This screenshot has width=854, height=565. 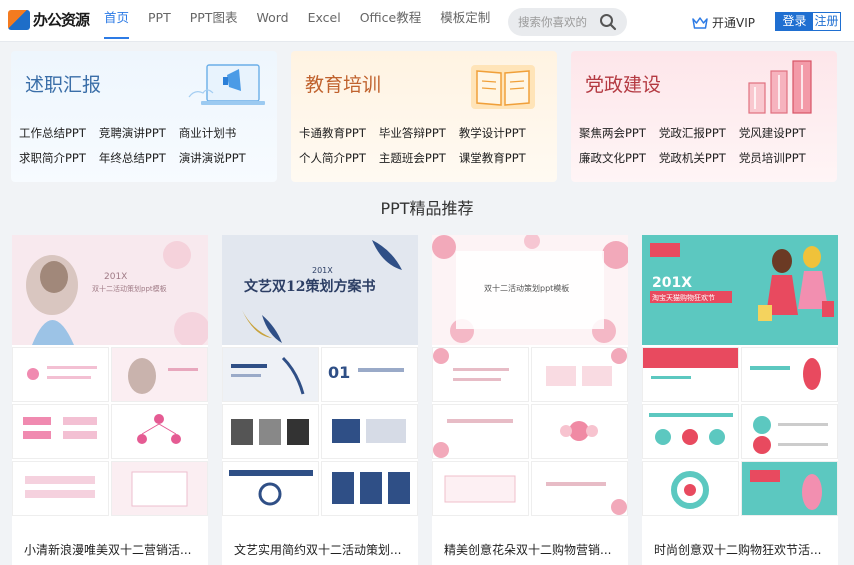 What do you see at coordinates (306, 21) in the screenshot?
I see `main-nav: 首页 PPT PPT图表 Word Excel Office教程 模板定制` at bounding box center [306, 21].